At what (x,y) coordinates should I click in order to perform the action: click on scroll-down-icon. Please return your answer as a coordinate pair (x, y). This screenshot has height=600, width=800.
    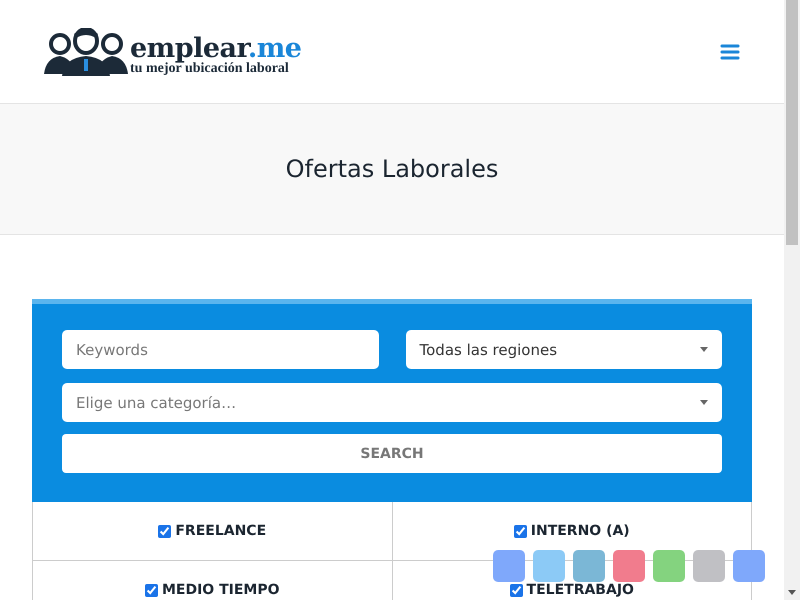
    Looking at the image, I should click on (792, 592).